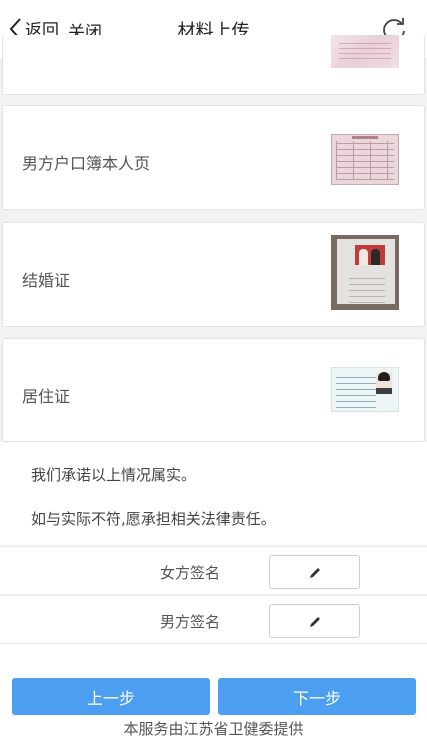  What do you see at coordinates (213, 493) in the screenshot?
I see `promise-section: 我们承诺以上情况属实。 如与实际不符,愿承担相关法律责任。` at bounding box center [213, 493].